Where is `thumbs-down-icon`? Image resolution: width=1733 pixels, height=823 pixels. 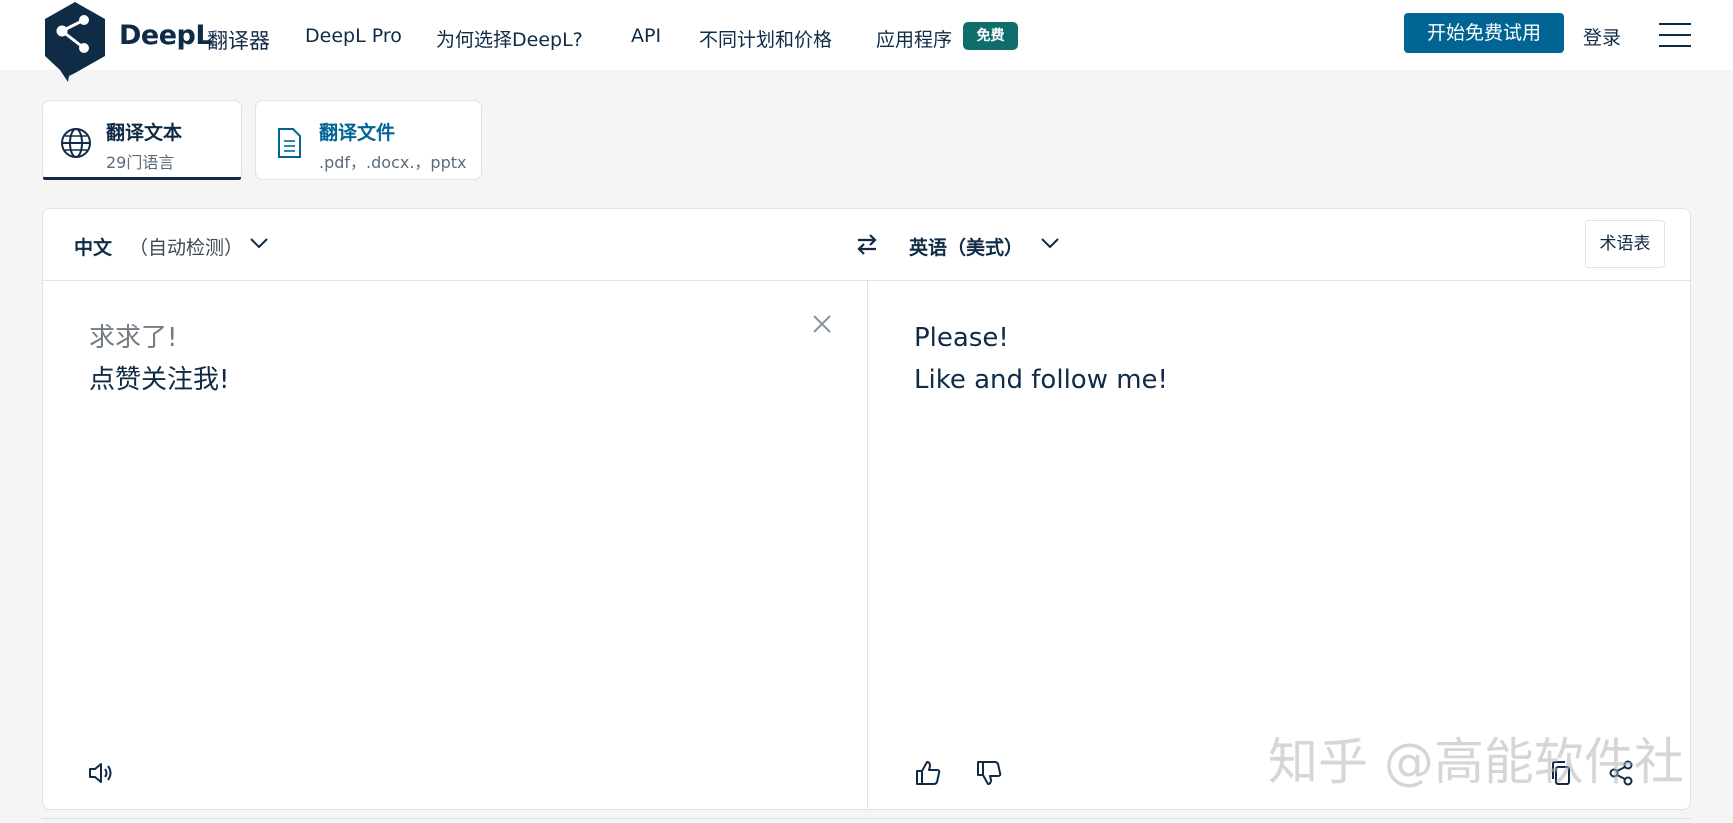 thumbs-down-icon is located at coordinates (989, 773).